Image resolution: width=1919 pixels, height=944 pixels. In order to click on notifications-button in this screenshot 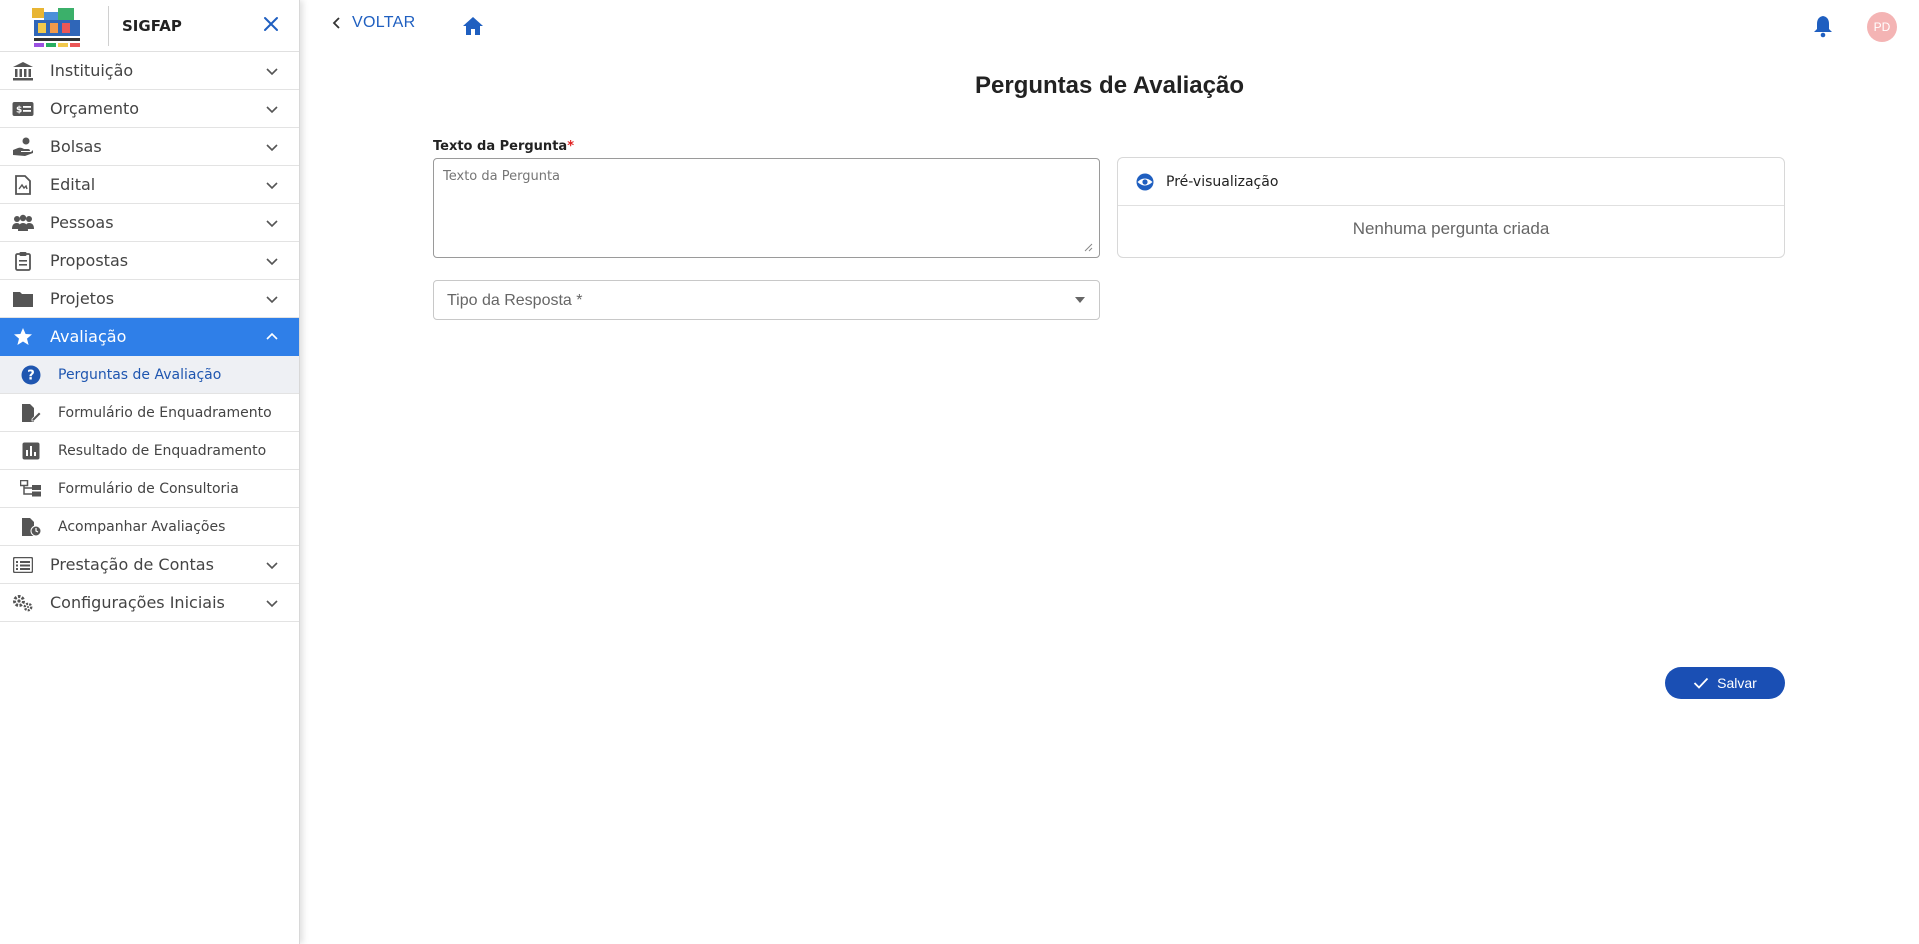, I will do `click(1823, 26)`.